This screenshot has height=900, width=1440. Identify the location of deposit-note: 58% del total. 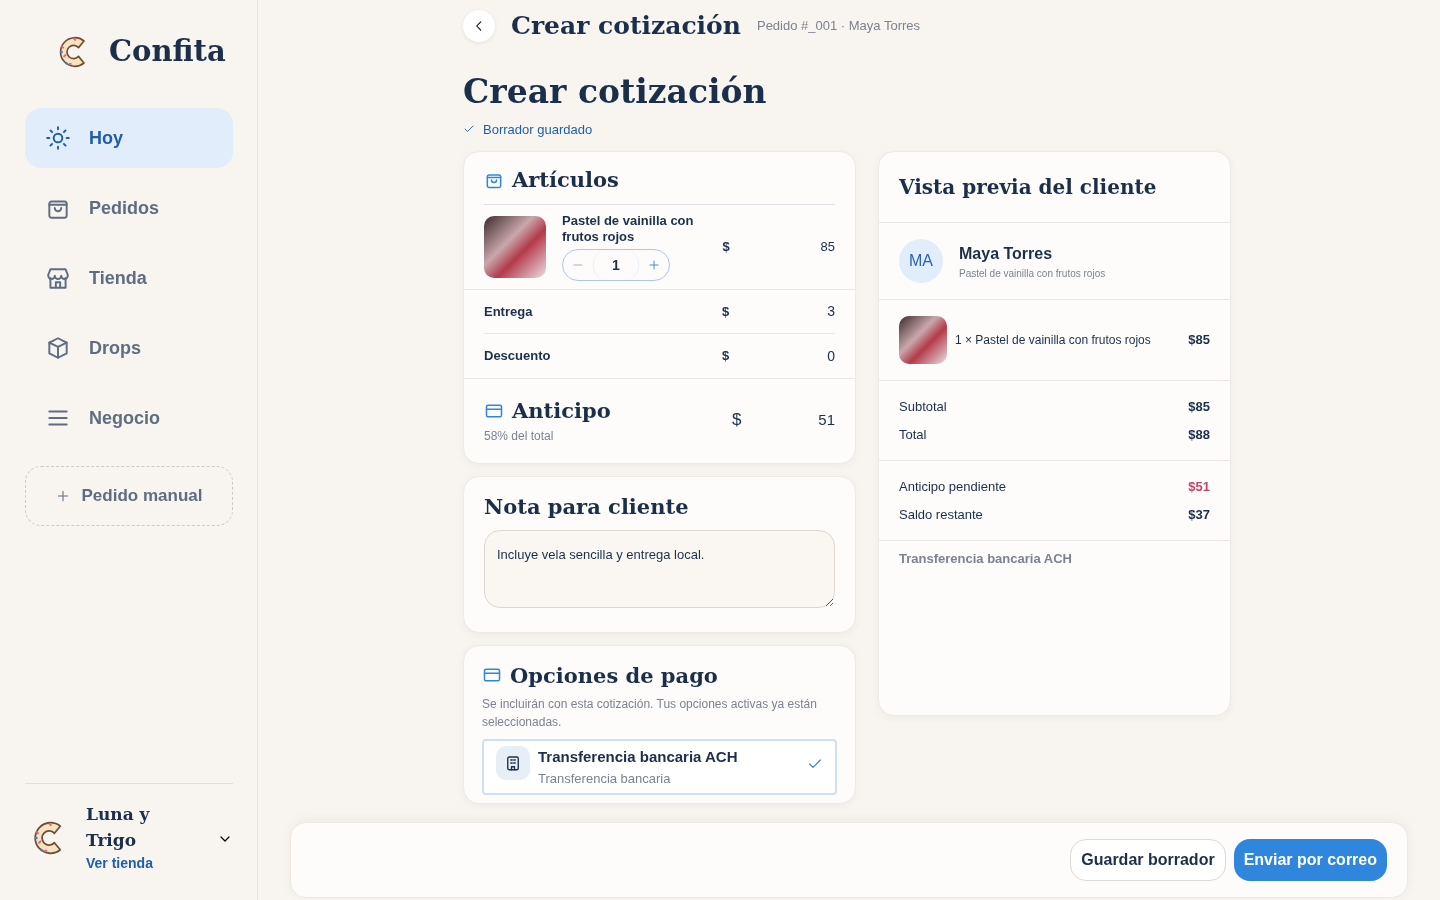
(519, 436).